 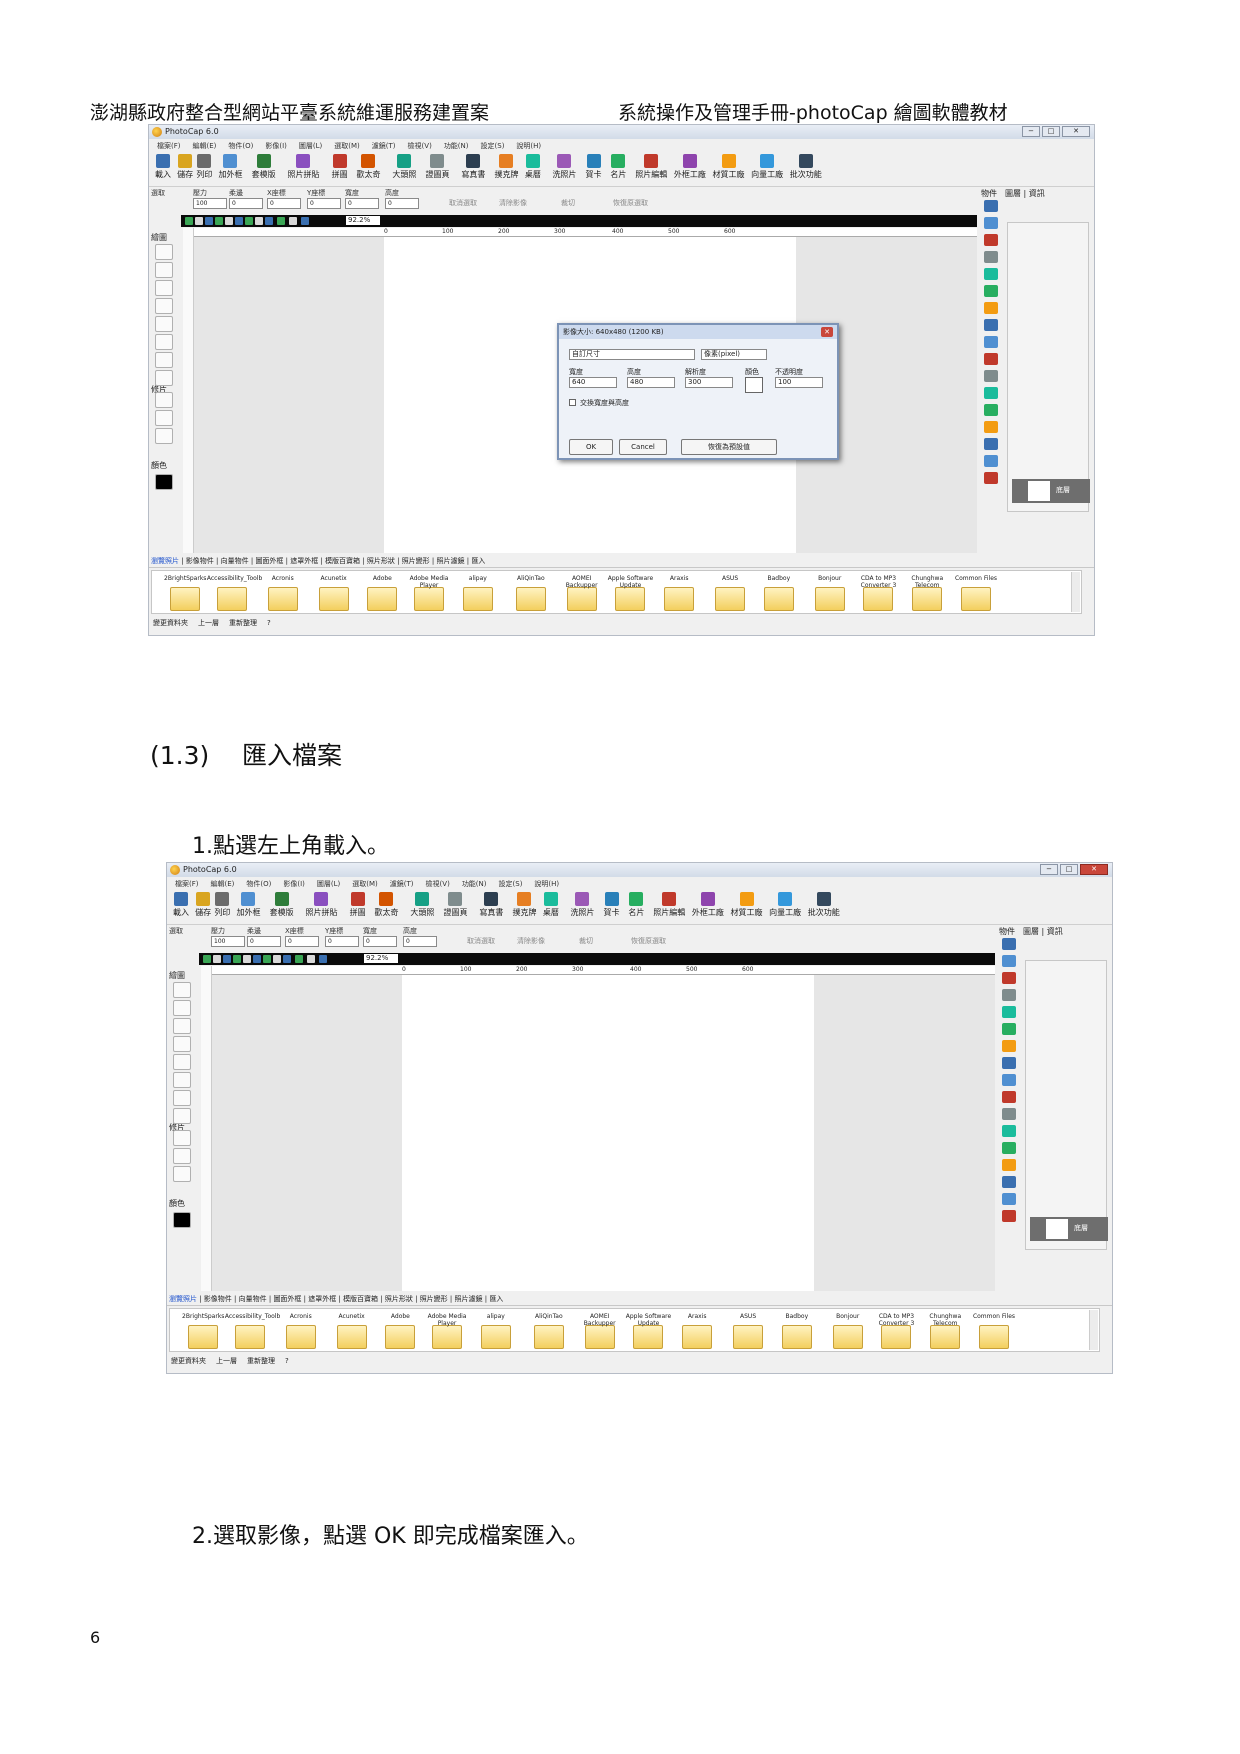 What do you see at coordinates (451, 561) in the screenshot?
I see `browser-tab: 照片濾鏡` at bounding box center [451, 561].